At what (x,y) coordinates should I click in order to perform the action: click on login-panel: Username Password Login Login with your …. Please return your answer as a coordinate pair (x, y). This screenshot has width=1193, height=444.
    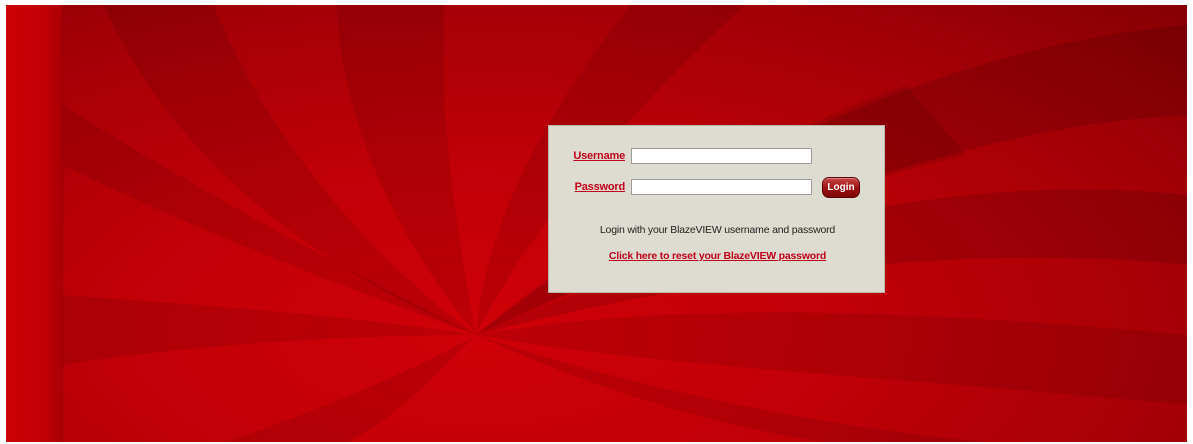
    Looking at the image, I should click on (716, 209).